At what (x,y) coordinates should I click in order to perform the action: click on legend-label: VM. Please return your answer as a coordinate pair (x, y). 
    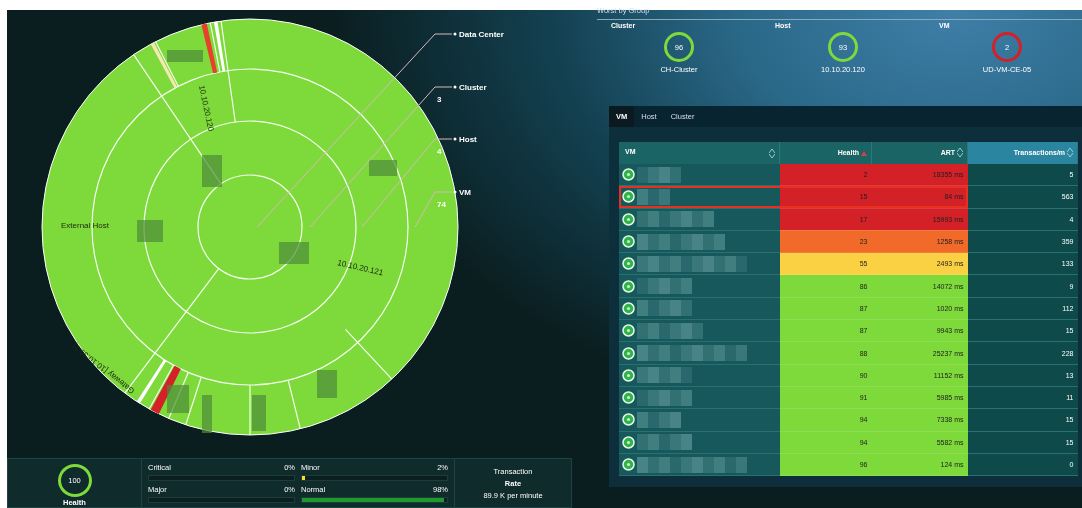
    Looking at the image, I should click on (465, 192).